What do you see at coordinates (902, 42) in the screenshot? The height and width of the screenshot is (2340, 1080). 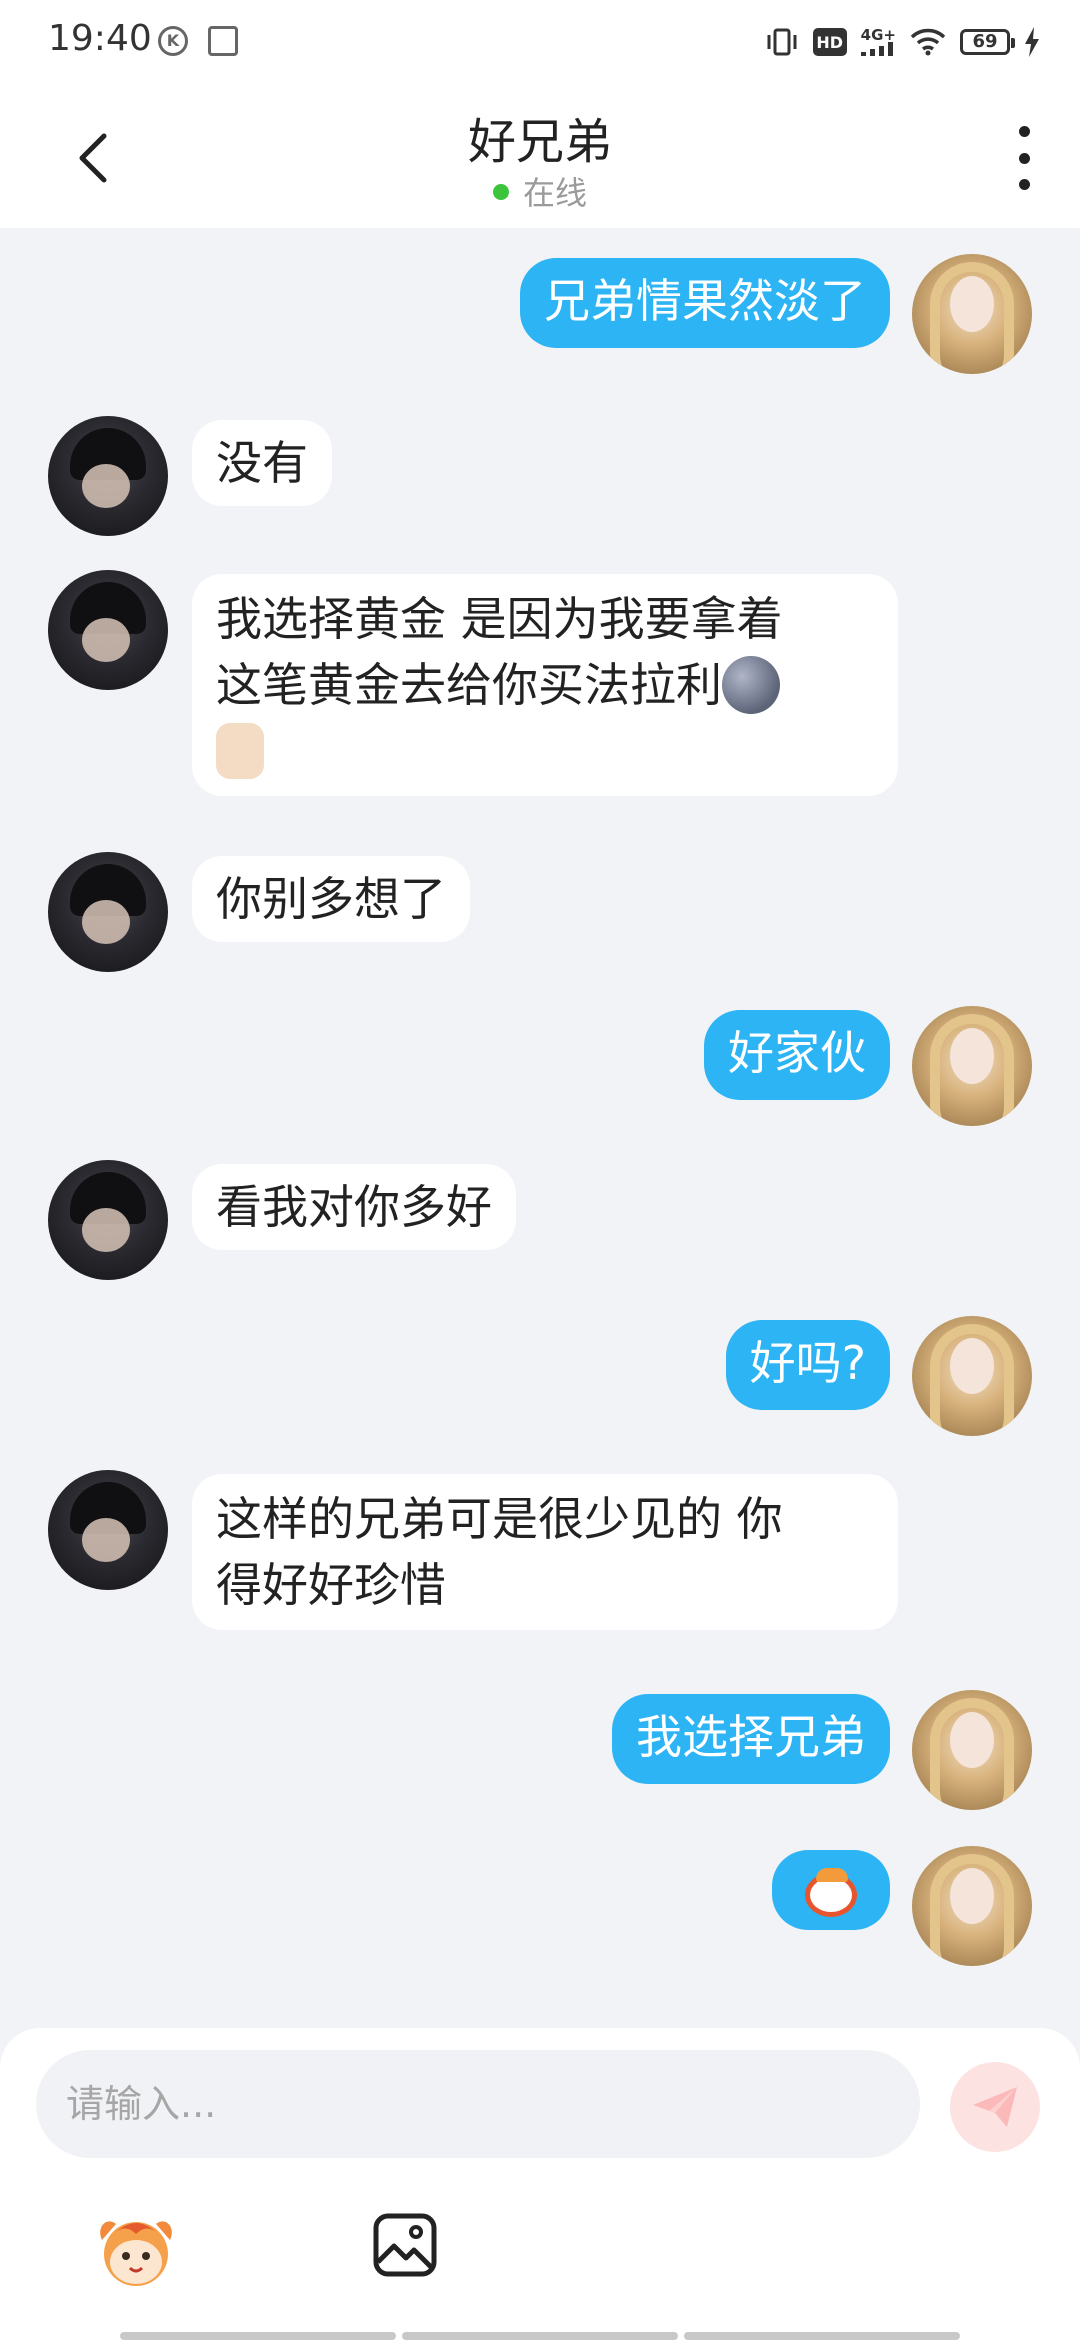 I see `status-icons: HD 4G+ 69` at bounding box center [902, 42].